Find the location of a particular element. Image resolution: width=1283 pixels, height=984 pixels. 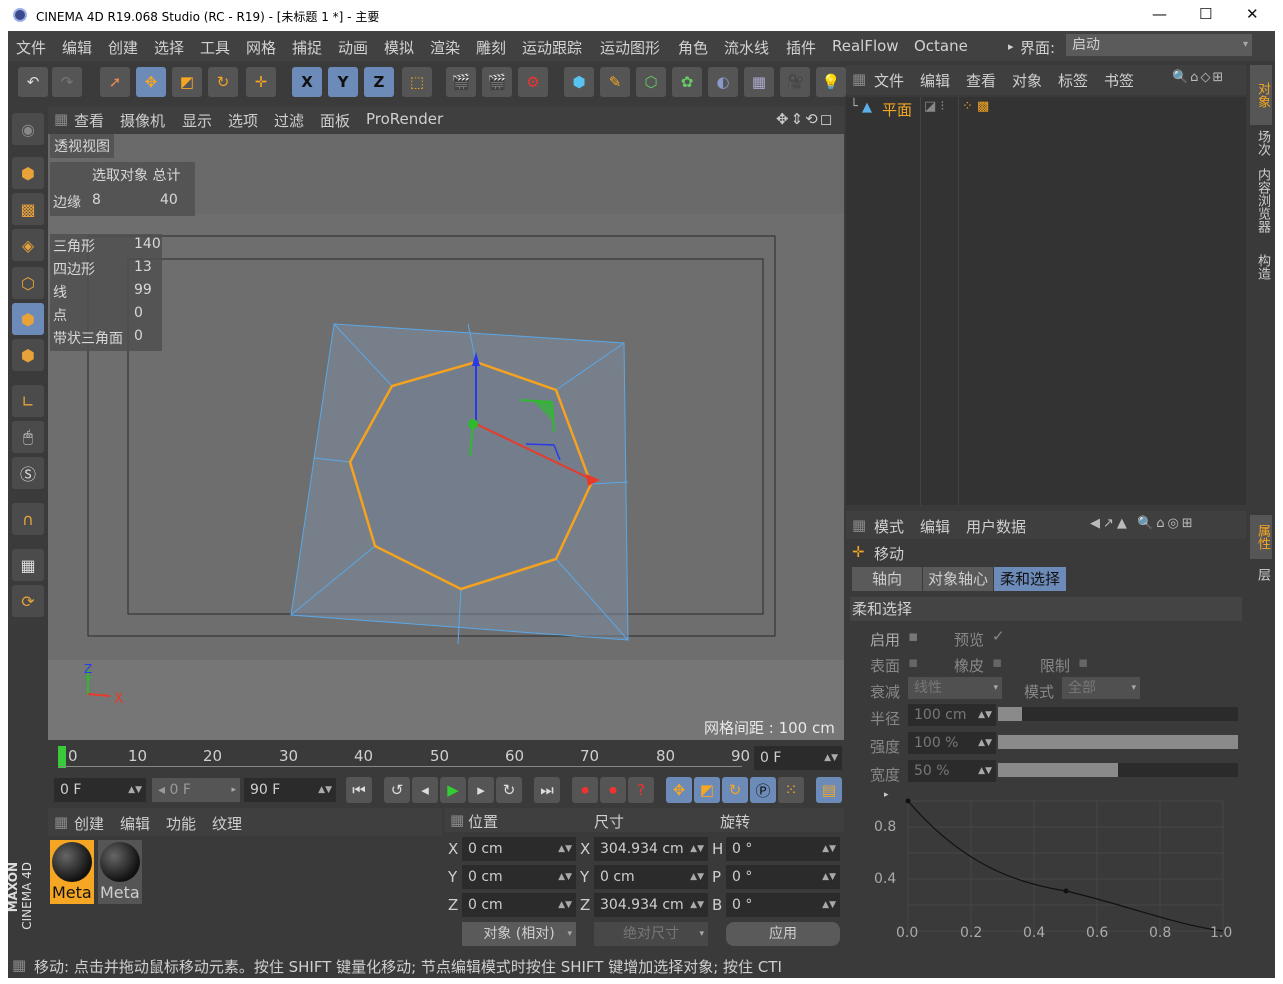

object-menu-tags: 标签 is located at coordinates (1073, 80).